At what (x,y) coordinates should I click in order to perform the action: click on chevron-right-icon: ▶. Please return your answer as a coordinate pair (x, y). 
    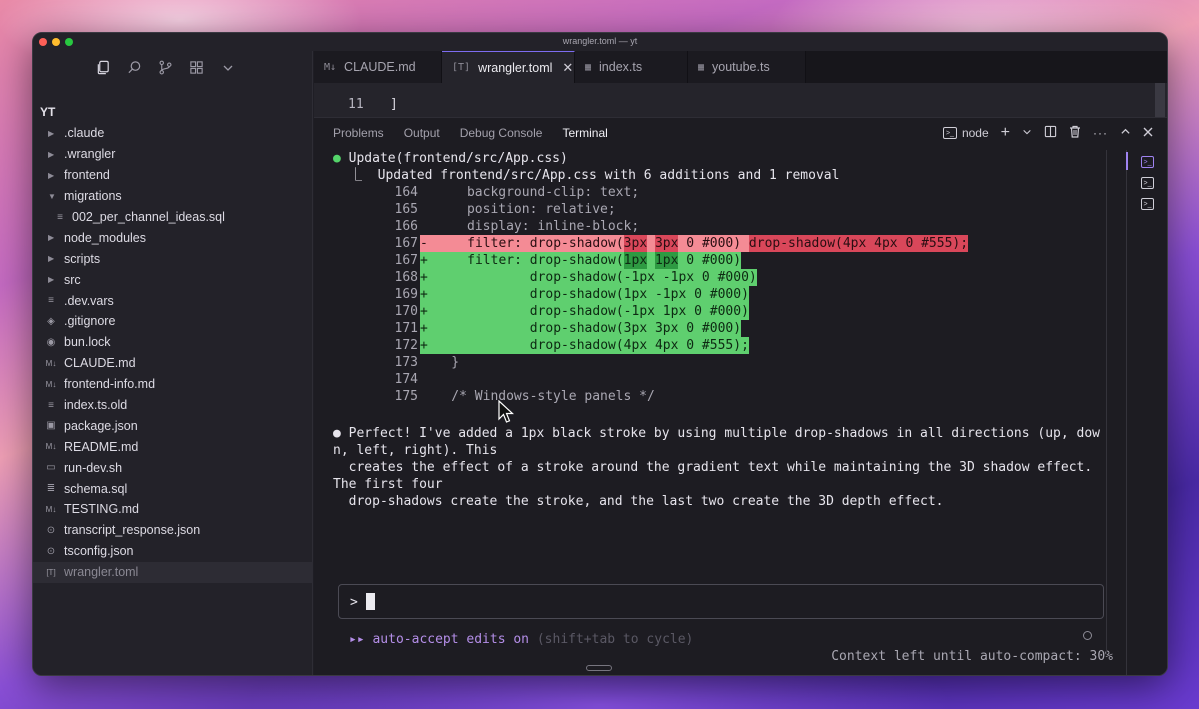
    Looking at the image, I should click on (51, 238).